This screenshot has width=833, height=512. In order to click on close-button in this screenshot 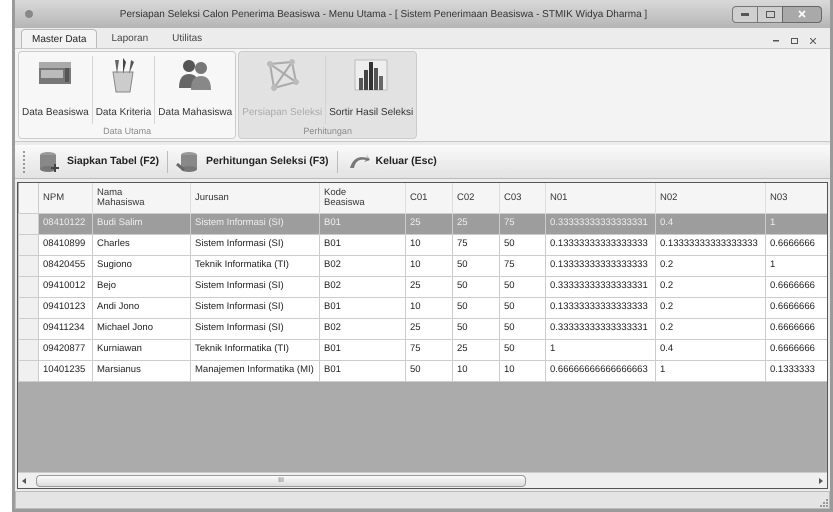, I will do `click(802, 14)`.